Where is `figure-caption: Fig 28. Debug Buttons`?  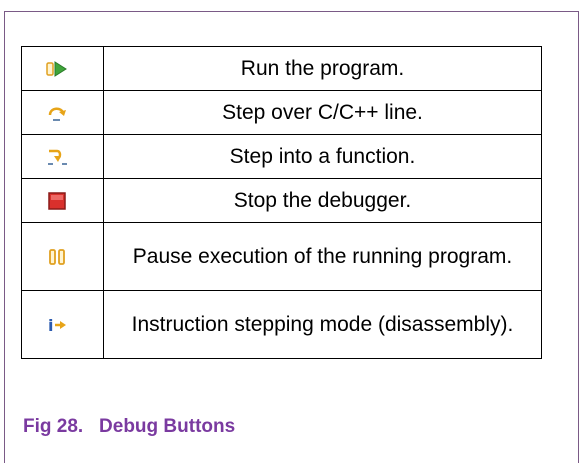 figure-caption: Fig 28. Debug Buttons is located at coordinates (129, 427).